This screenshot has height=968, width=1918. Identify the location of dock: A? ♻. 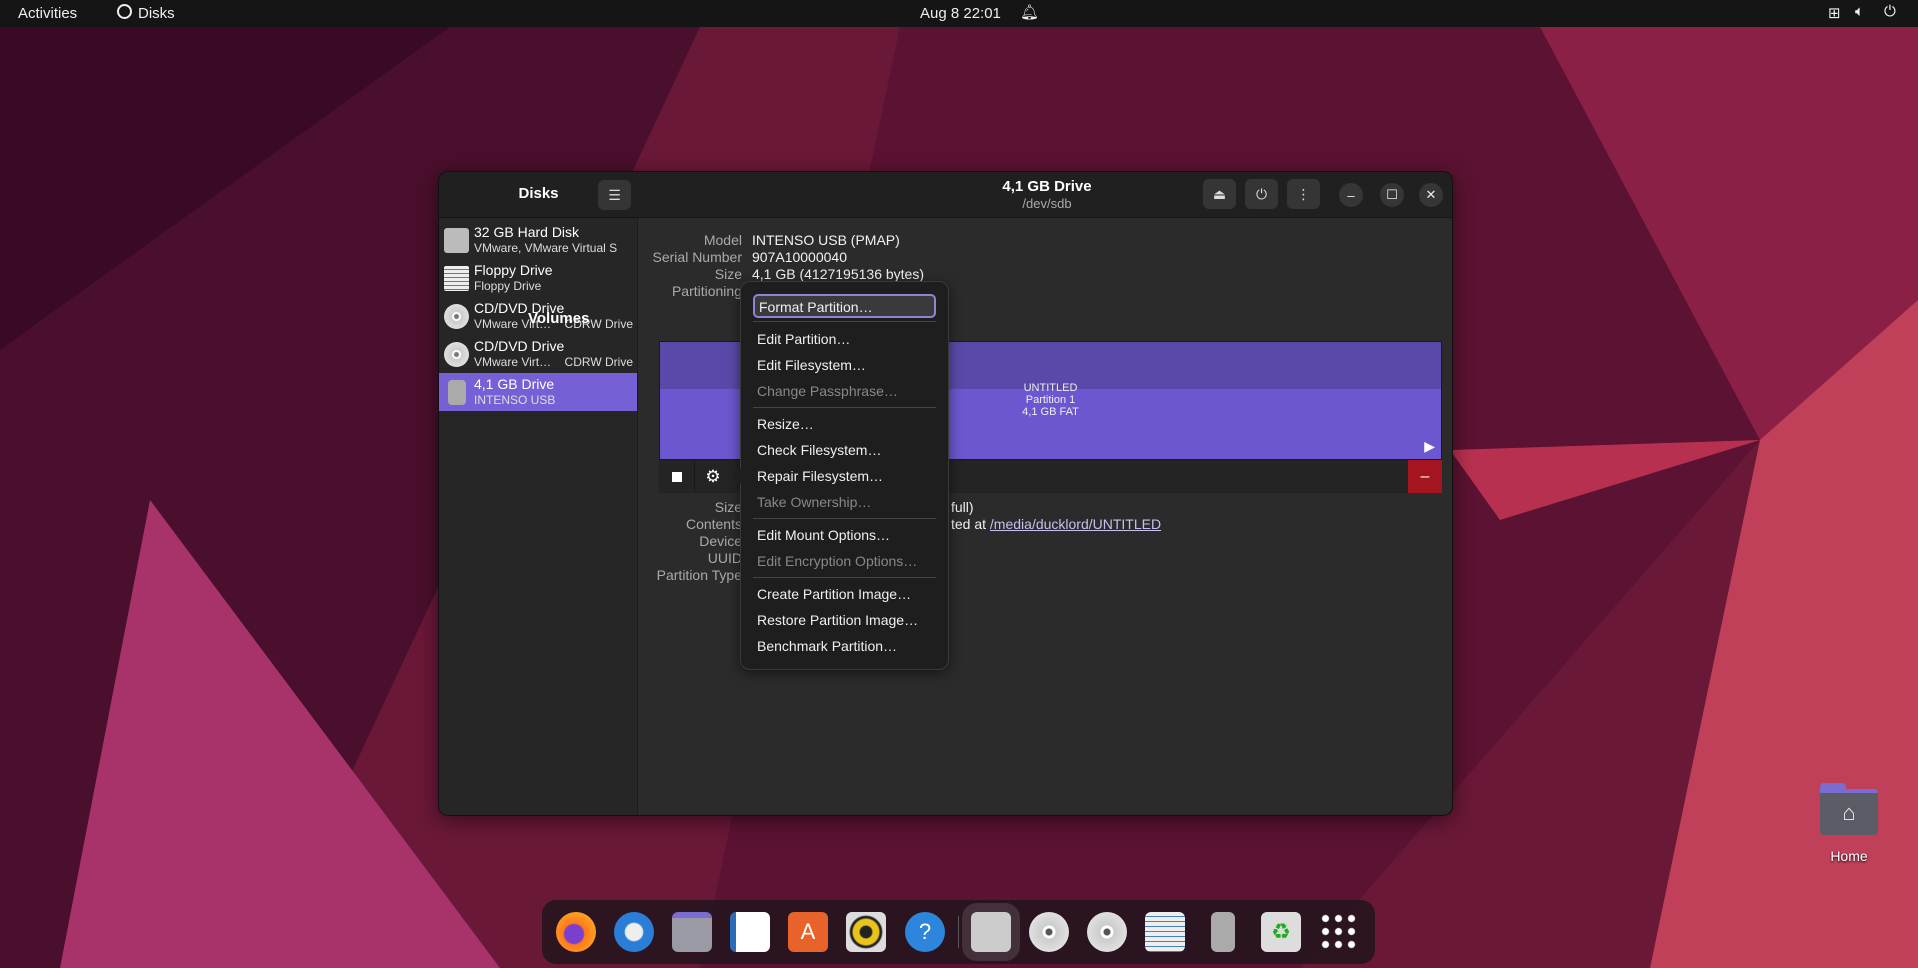
(958, 932).